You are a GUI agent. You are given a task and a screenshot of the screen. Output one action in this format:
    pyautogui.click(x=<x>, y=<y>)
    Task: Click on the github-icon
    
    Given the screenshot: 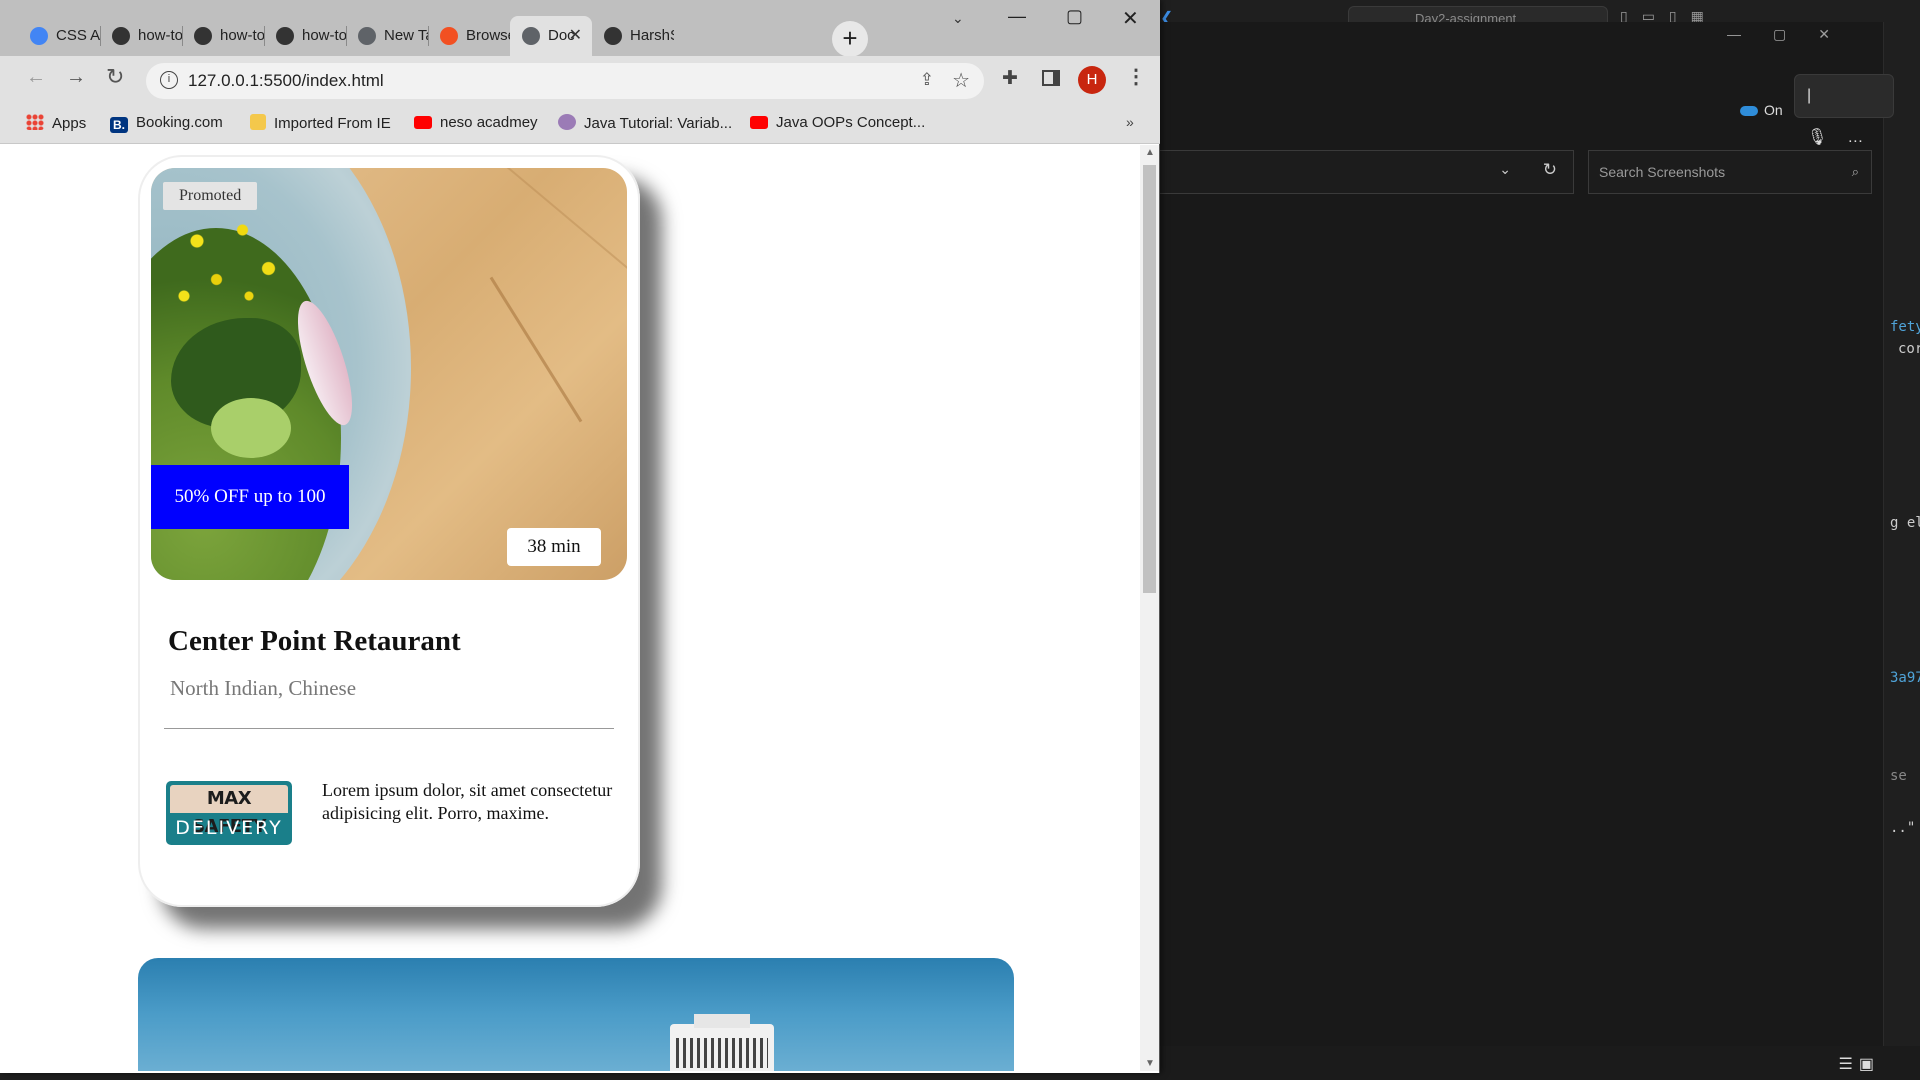 What is the action you would take?
    pyautogui.click(x=121, y=36)
    